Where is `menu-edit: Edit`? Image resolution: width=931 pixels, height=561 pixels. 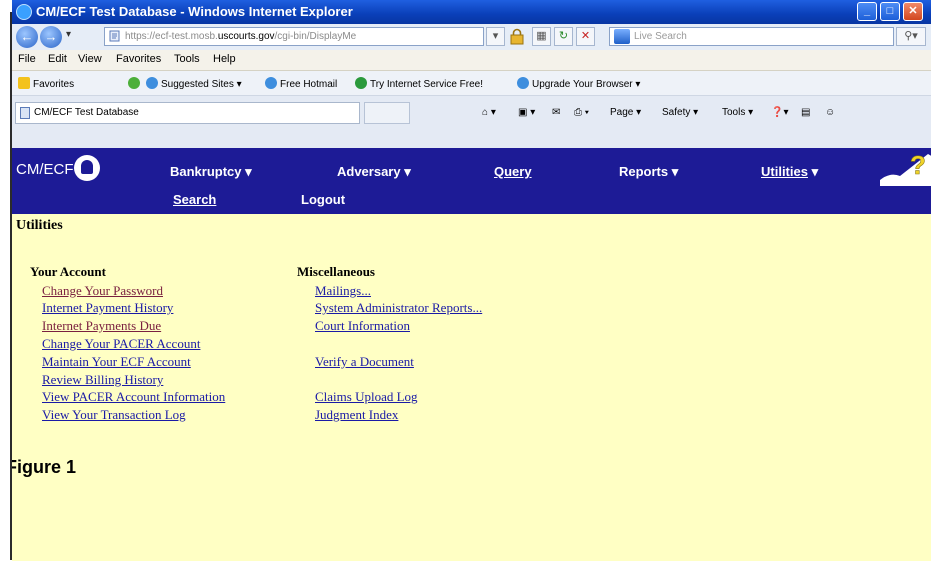
menu-edit: Edit is located at coordinates (57, 59).